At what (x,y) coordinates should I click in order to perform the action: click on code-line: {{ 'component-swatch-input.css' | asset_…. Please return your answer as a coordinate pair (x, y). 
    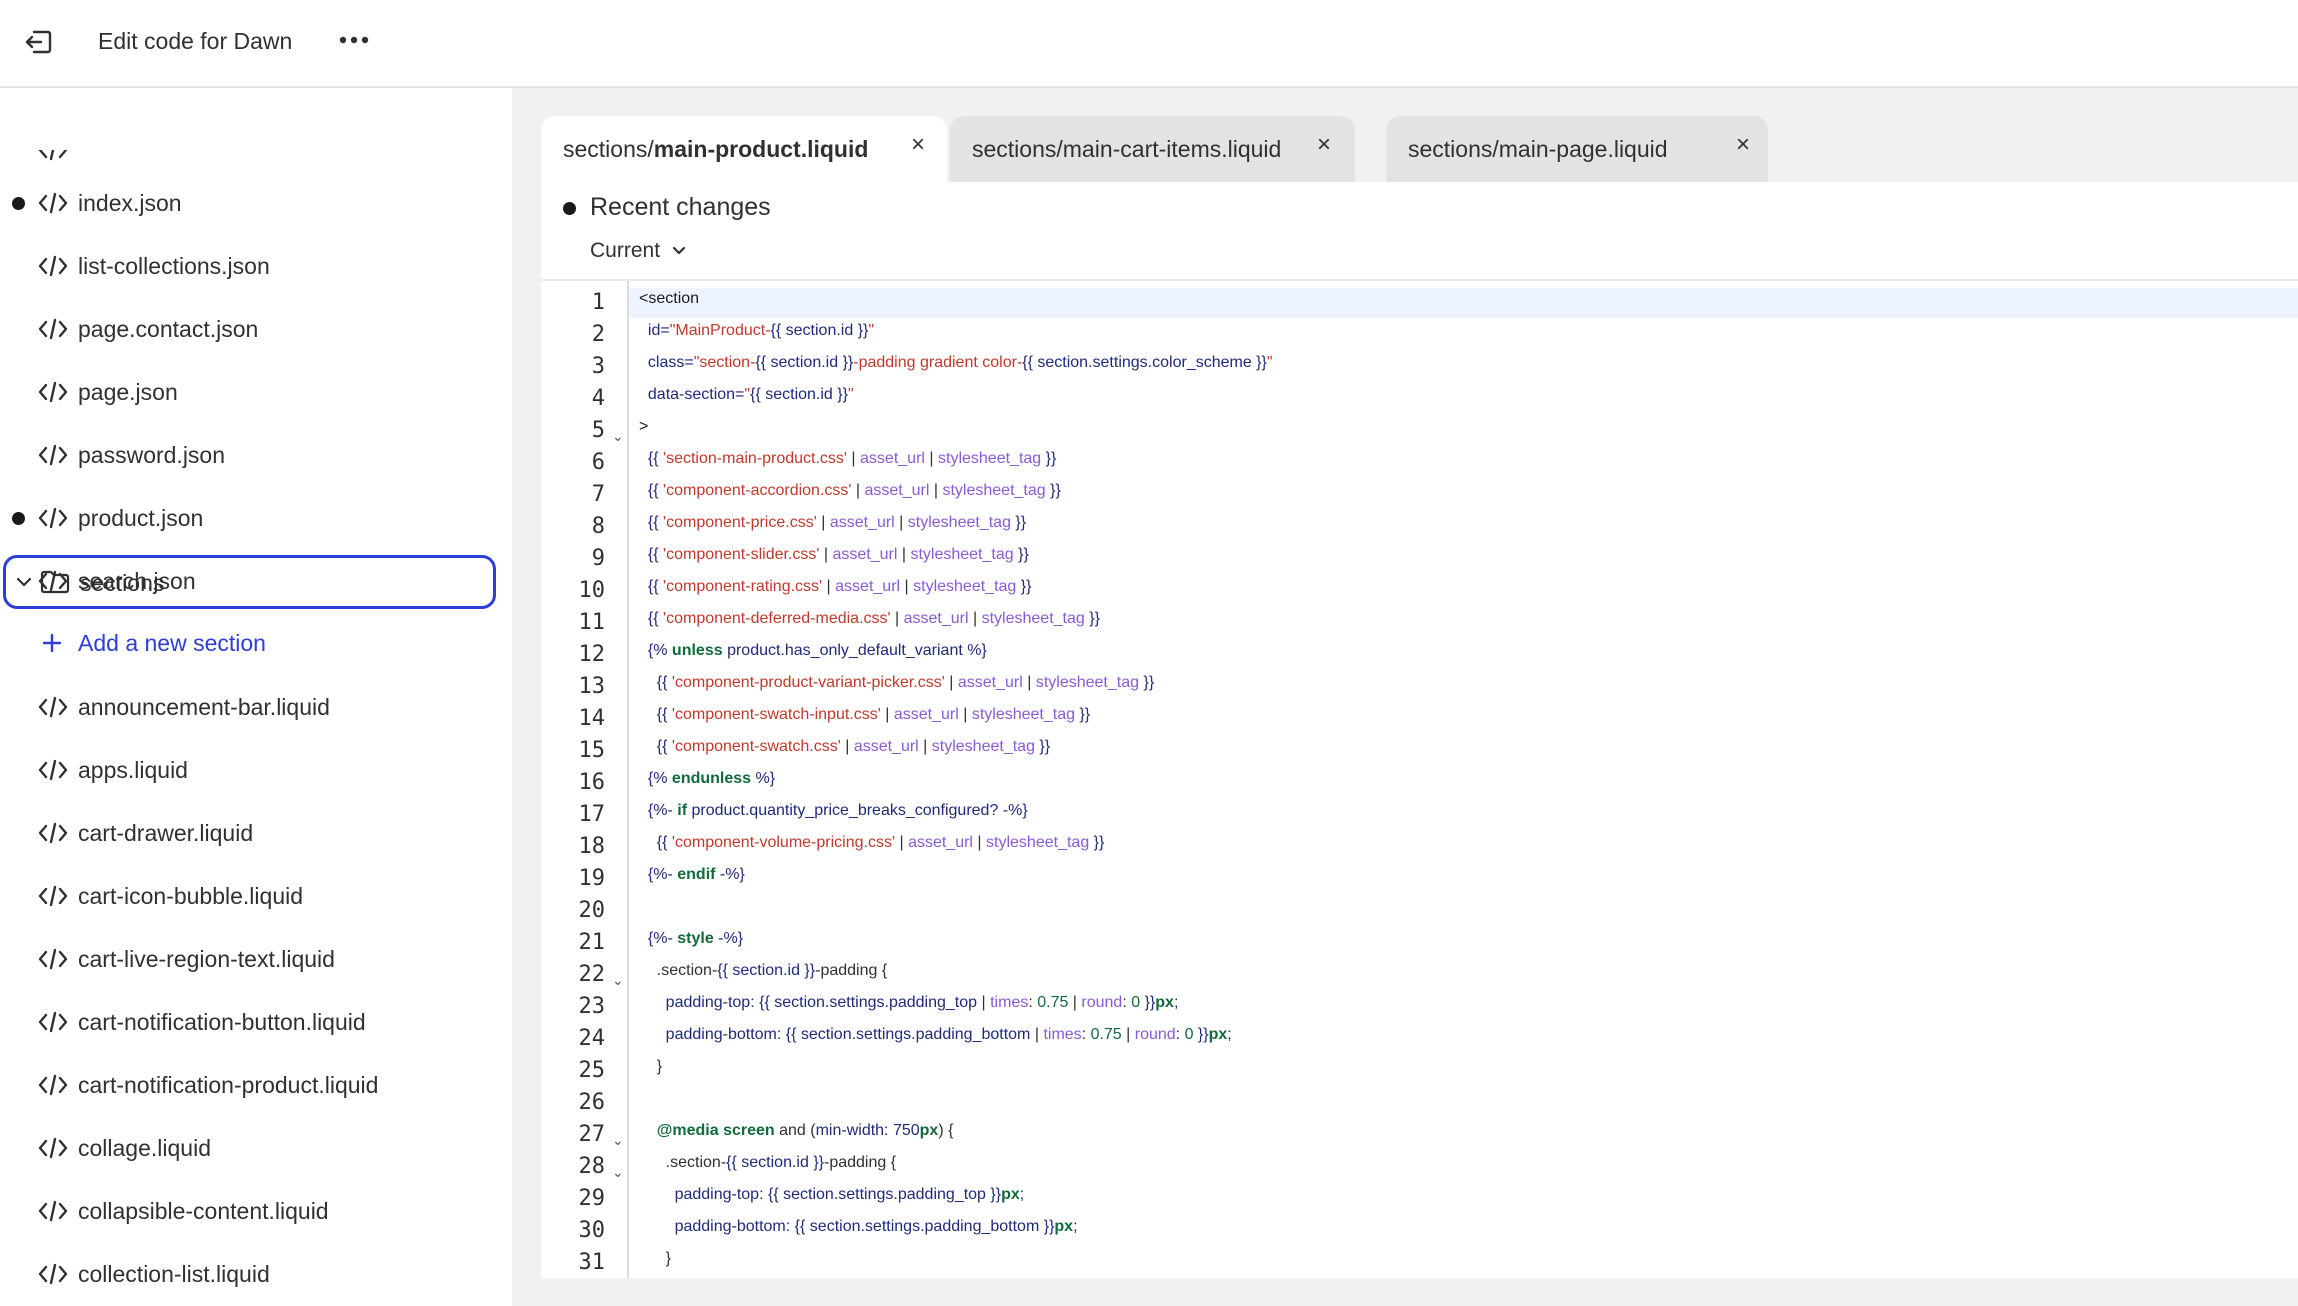
    Looking at the image, I should click on (873, 714).